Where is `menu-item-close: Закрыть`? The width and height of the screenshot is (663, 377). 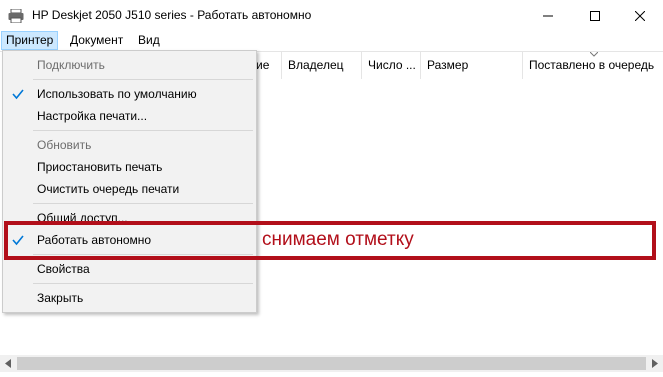
menu-item-close: Закрыть is located at coordinates (129, 298).